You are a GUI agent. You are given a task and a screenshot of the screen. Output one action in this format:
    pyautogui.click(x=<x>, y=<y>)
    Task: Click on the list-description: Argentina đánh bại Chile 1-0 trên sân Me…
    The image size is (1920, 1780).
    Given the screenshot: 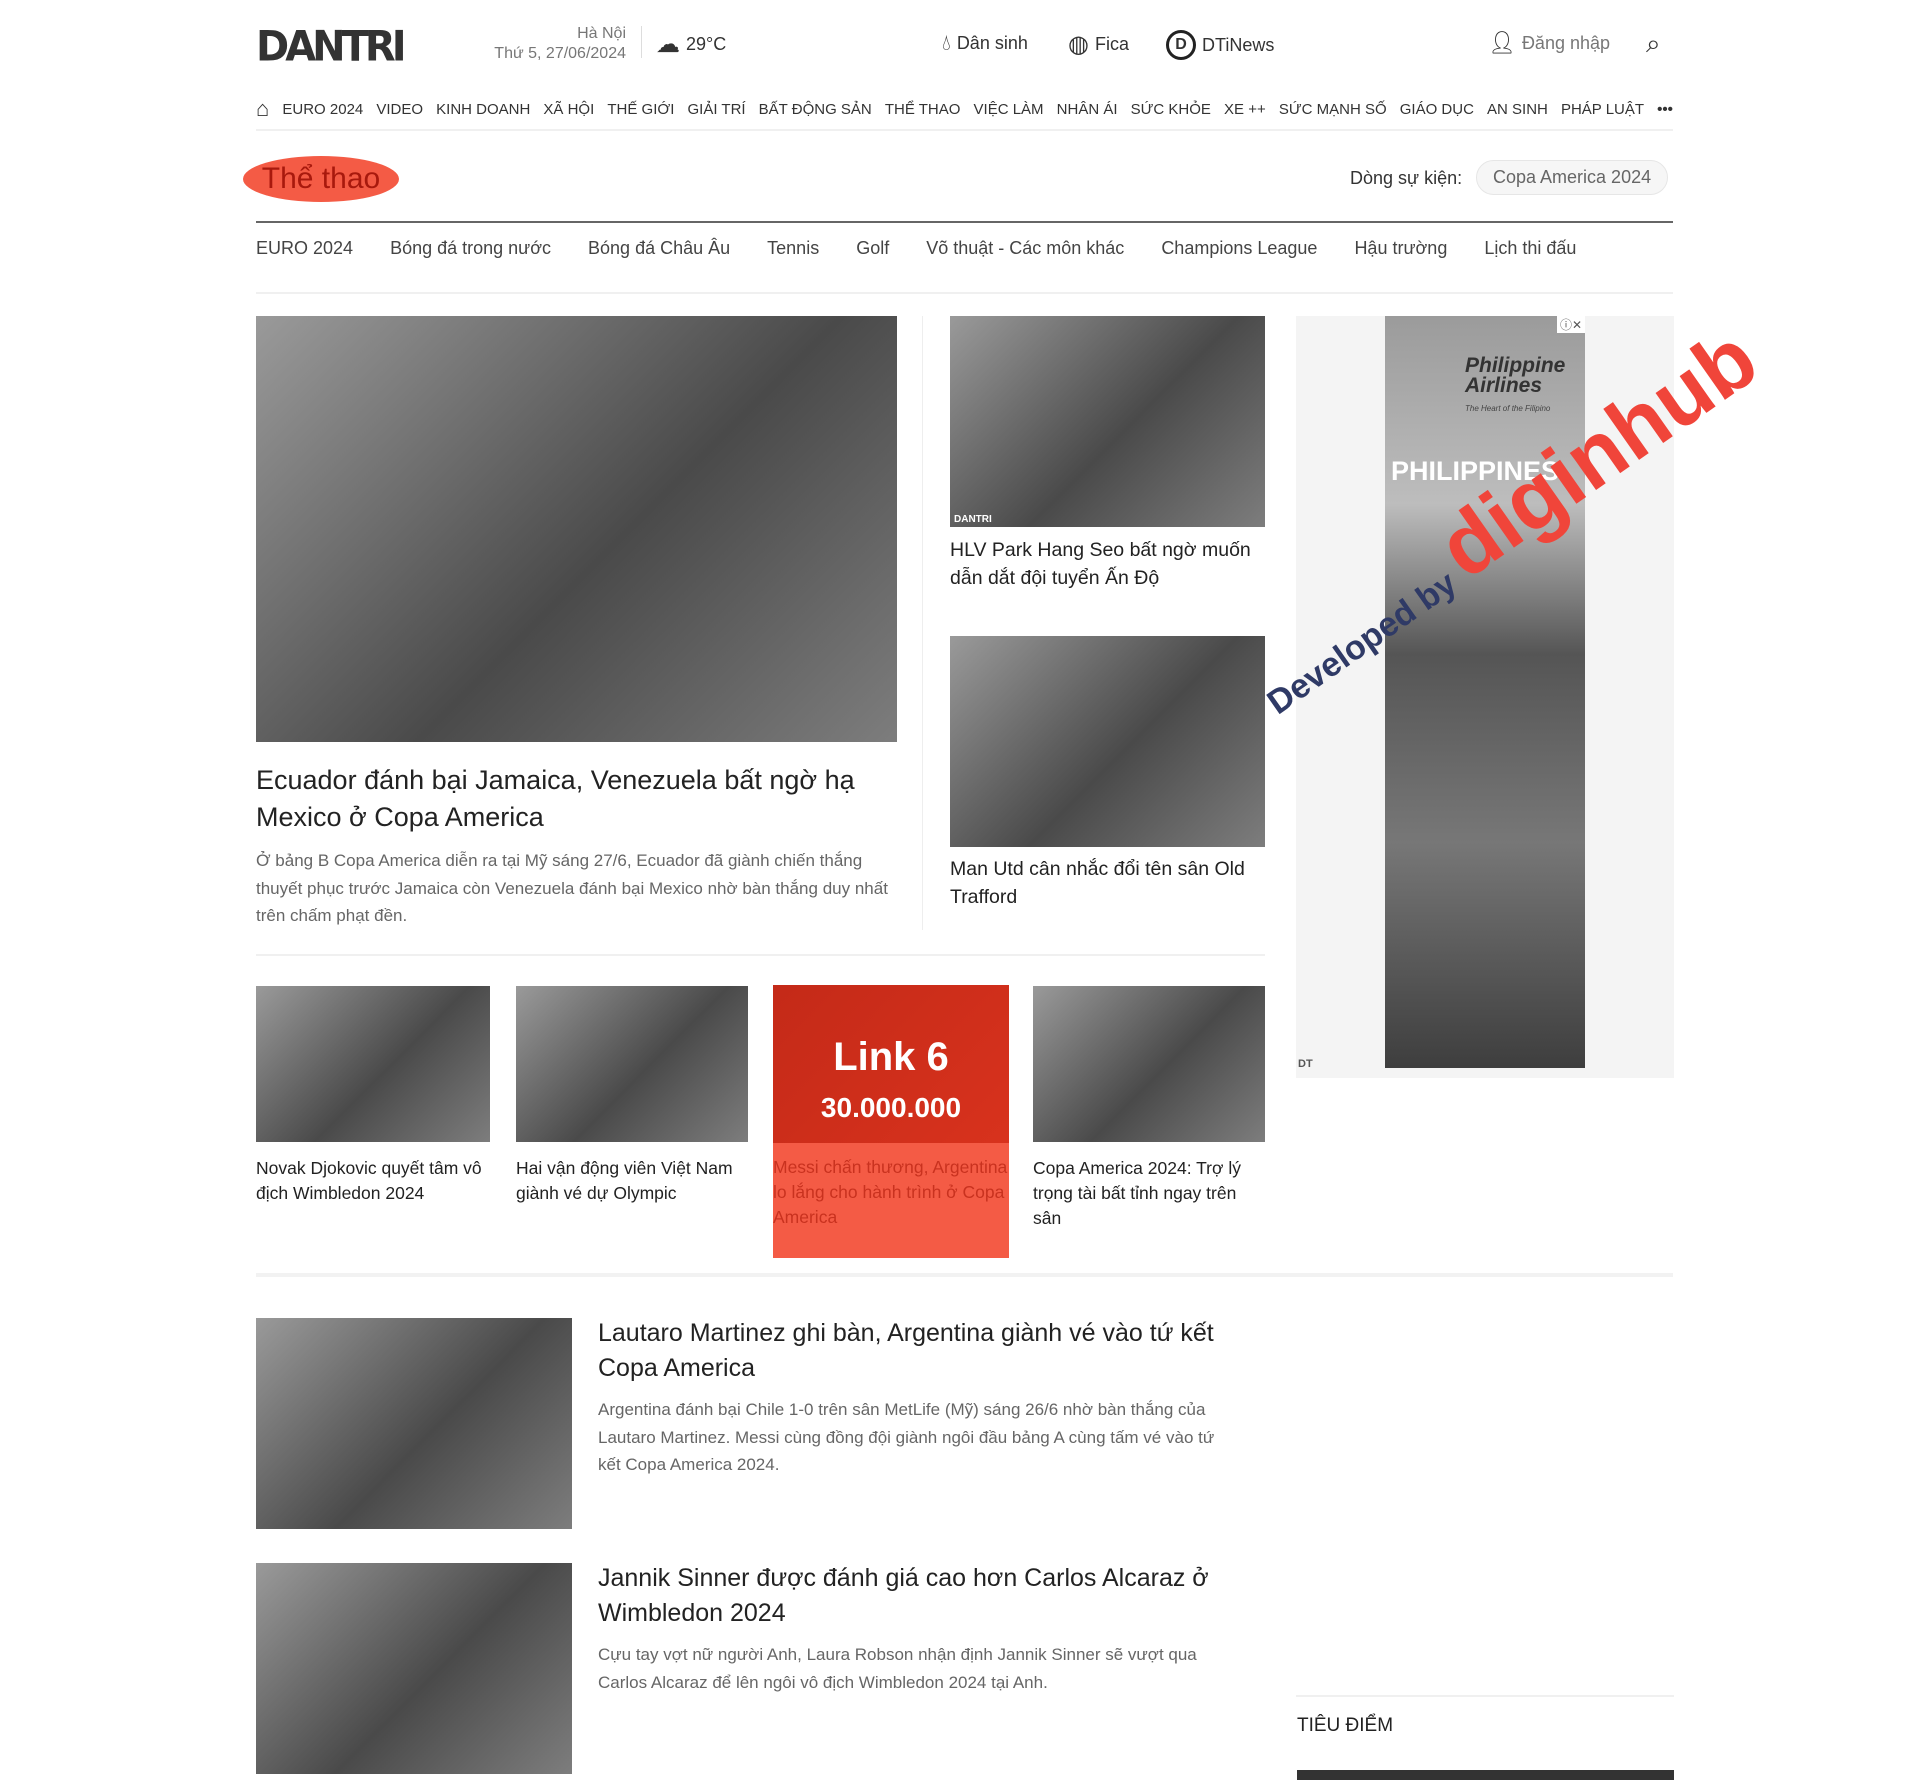 What is the action you would take?
    pyautogui.click(x=906, y=1437)
    